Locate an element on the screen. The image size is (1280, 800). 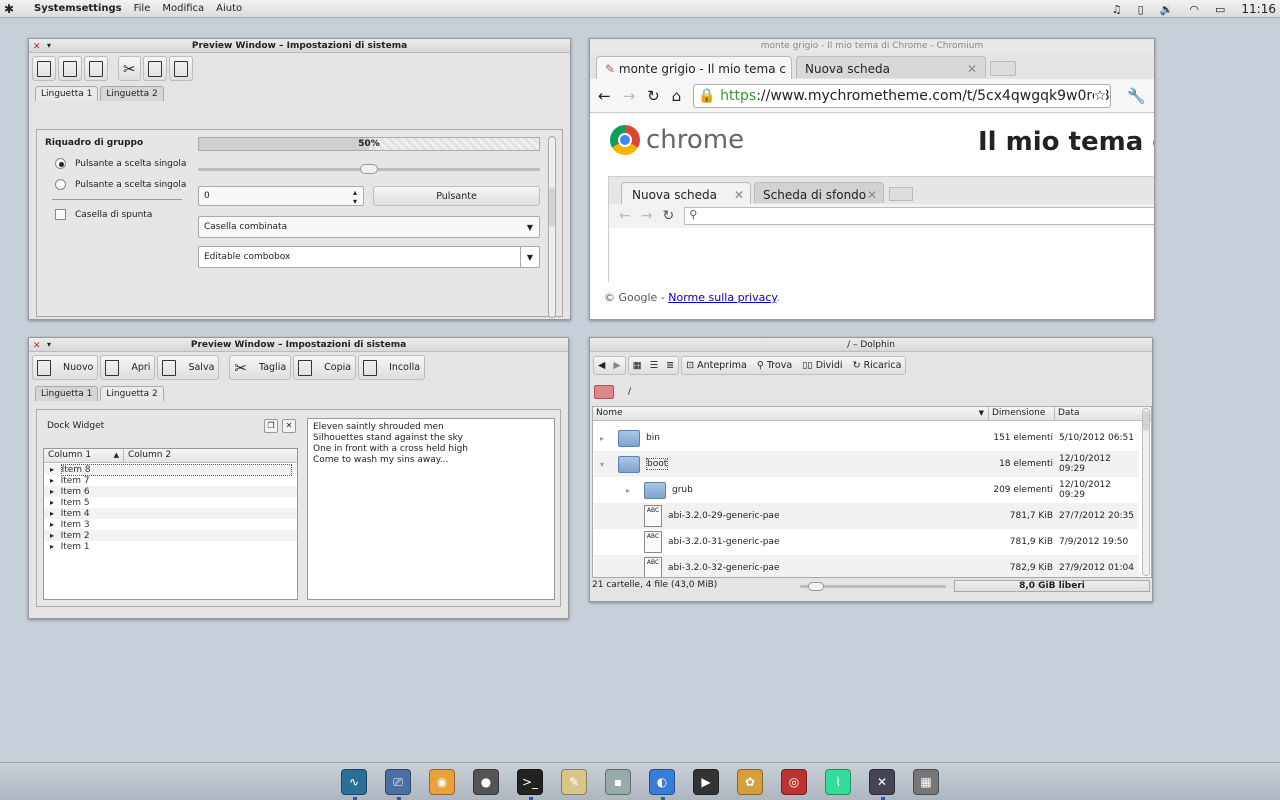
paste-button: Incolla is located at coordinates (392, 367).